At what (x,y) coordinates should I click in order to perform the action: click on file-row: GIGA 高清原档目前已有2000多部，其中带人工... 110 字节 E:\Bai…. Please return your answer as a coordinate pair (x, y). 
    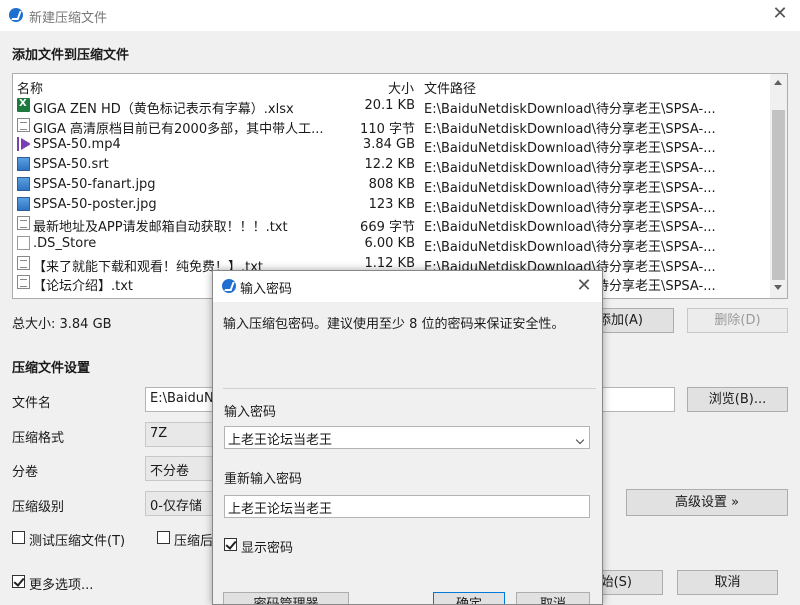
    Looking at the image, I should click on (392, 126).